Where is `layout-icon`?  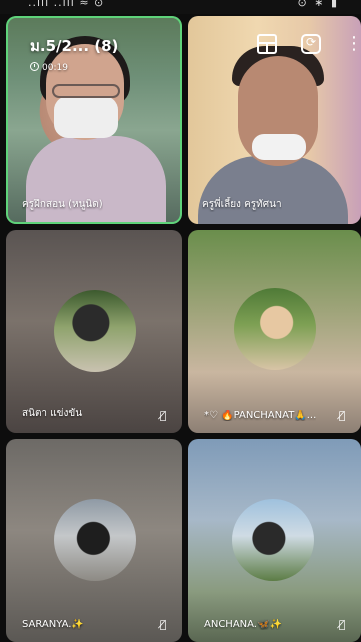 layout-icon is located at coordinates (267, 44).